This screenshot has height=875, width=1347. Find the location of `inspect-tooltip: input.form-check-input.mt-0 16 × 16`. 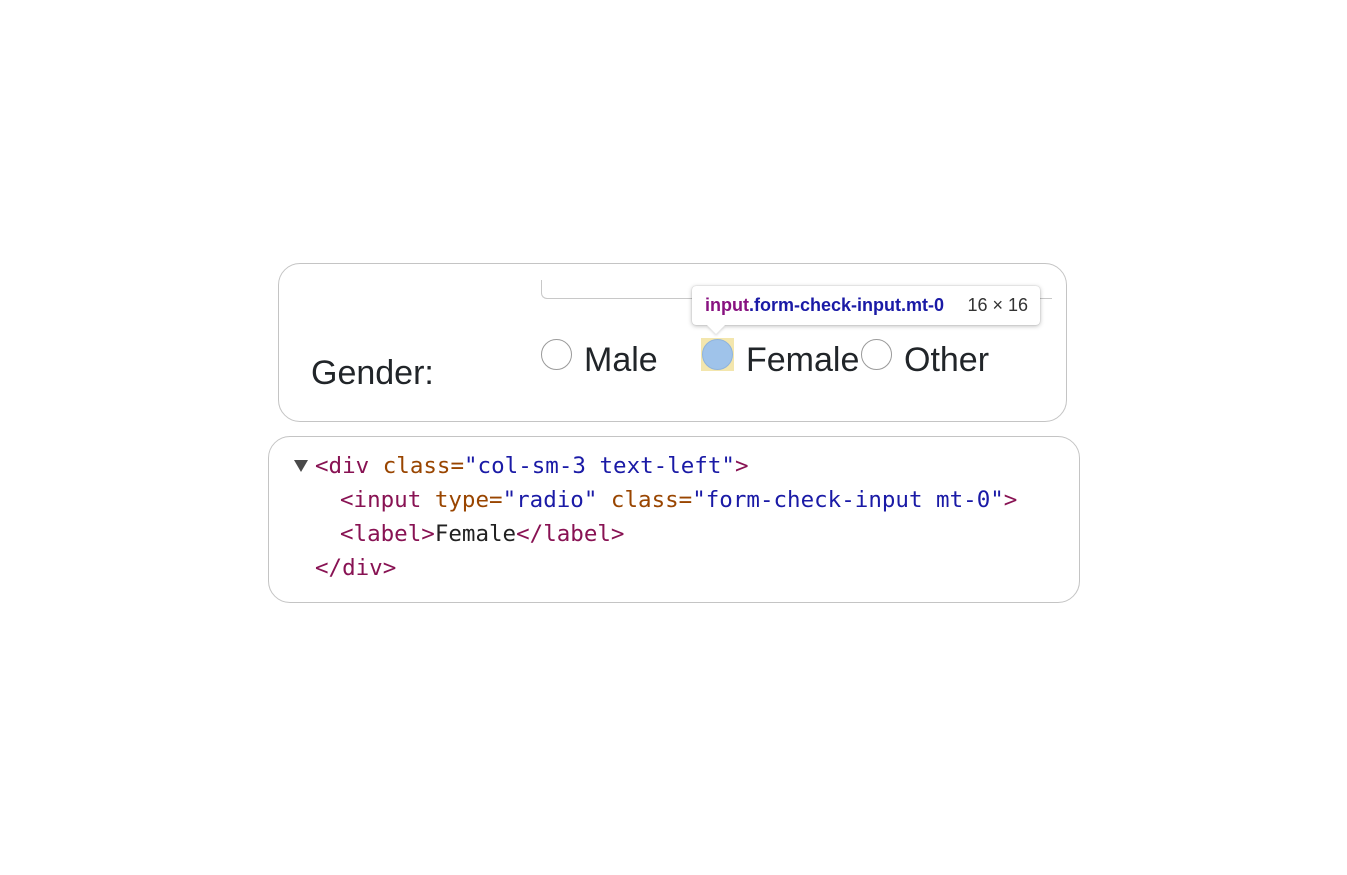

inspect-tooltip: input.form-check-input.mt-0 16 × 16 is located at coordinates (866, 305).